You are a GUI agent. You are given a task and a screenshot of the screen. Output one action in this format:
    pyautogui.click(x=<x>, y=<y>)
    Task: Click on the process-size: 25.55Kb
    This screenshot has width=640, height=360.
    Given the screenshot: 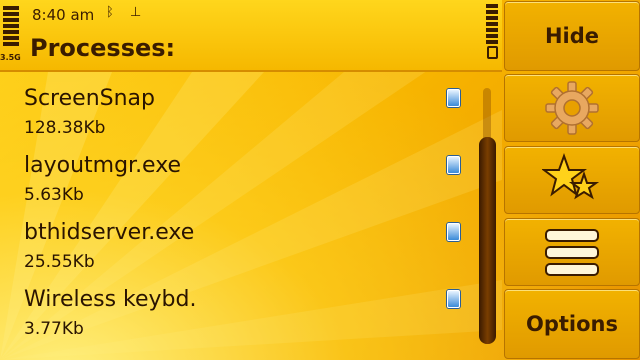 What is the action you would take?
    pyautogui.click(x=59, y=262)
    